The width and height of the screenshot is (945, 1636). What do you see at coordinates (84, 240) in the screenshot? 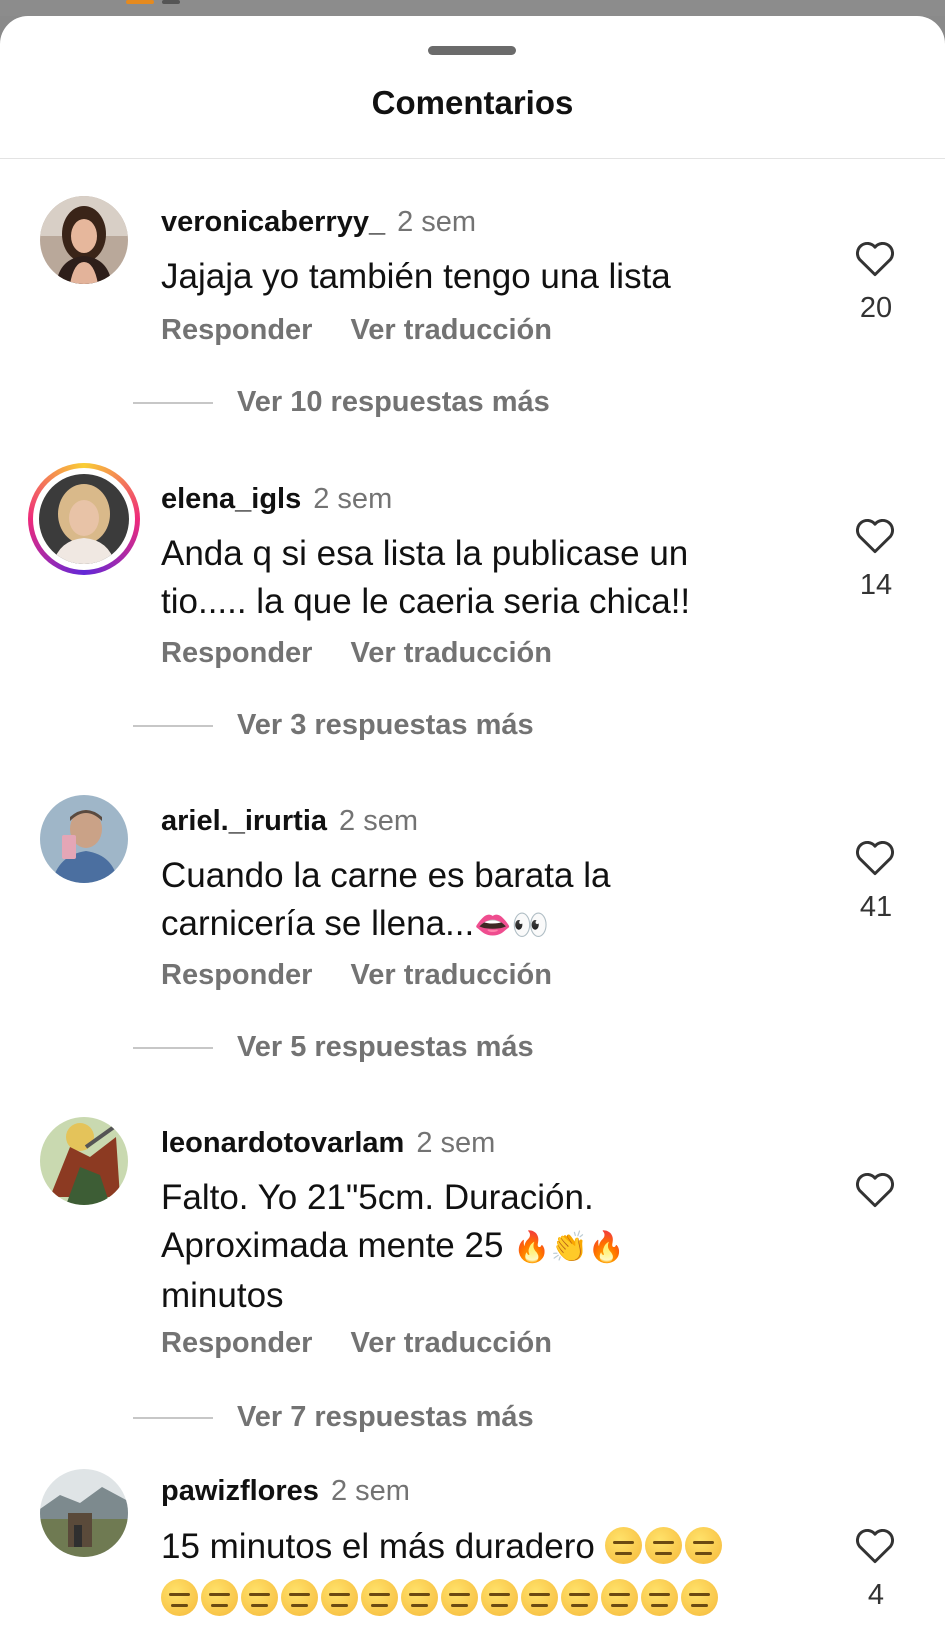
I see `woman-portrait-avatar` at bounding box center [84, 240].